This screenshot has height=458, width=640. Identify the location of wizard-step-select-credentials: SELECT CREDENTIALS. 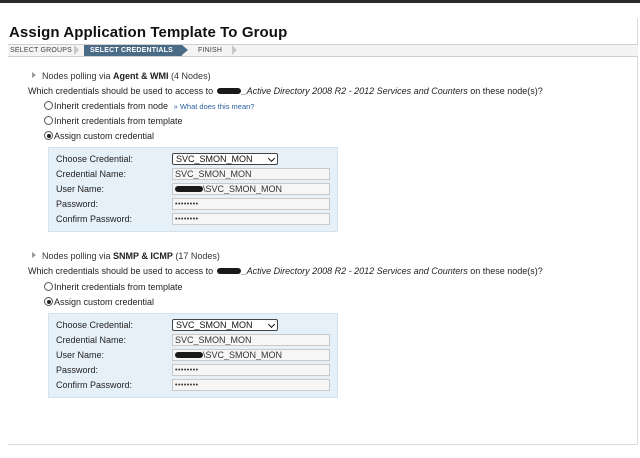
(136, 50).